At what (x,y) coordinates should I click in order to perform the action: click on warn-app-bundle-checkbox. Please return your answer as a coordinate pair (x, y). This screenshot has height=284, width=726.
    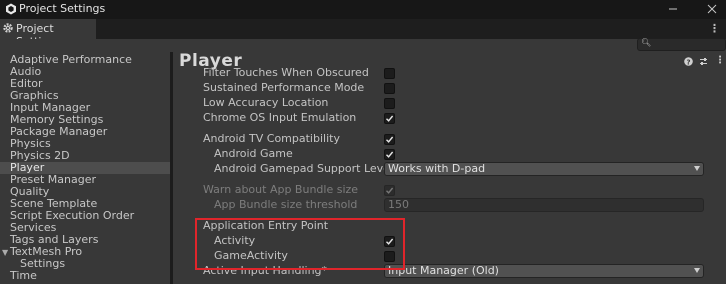
    Looking at the image, I should click on (389, 190).